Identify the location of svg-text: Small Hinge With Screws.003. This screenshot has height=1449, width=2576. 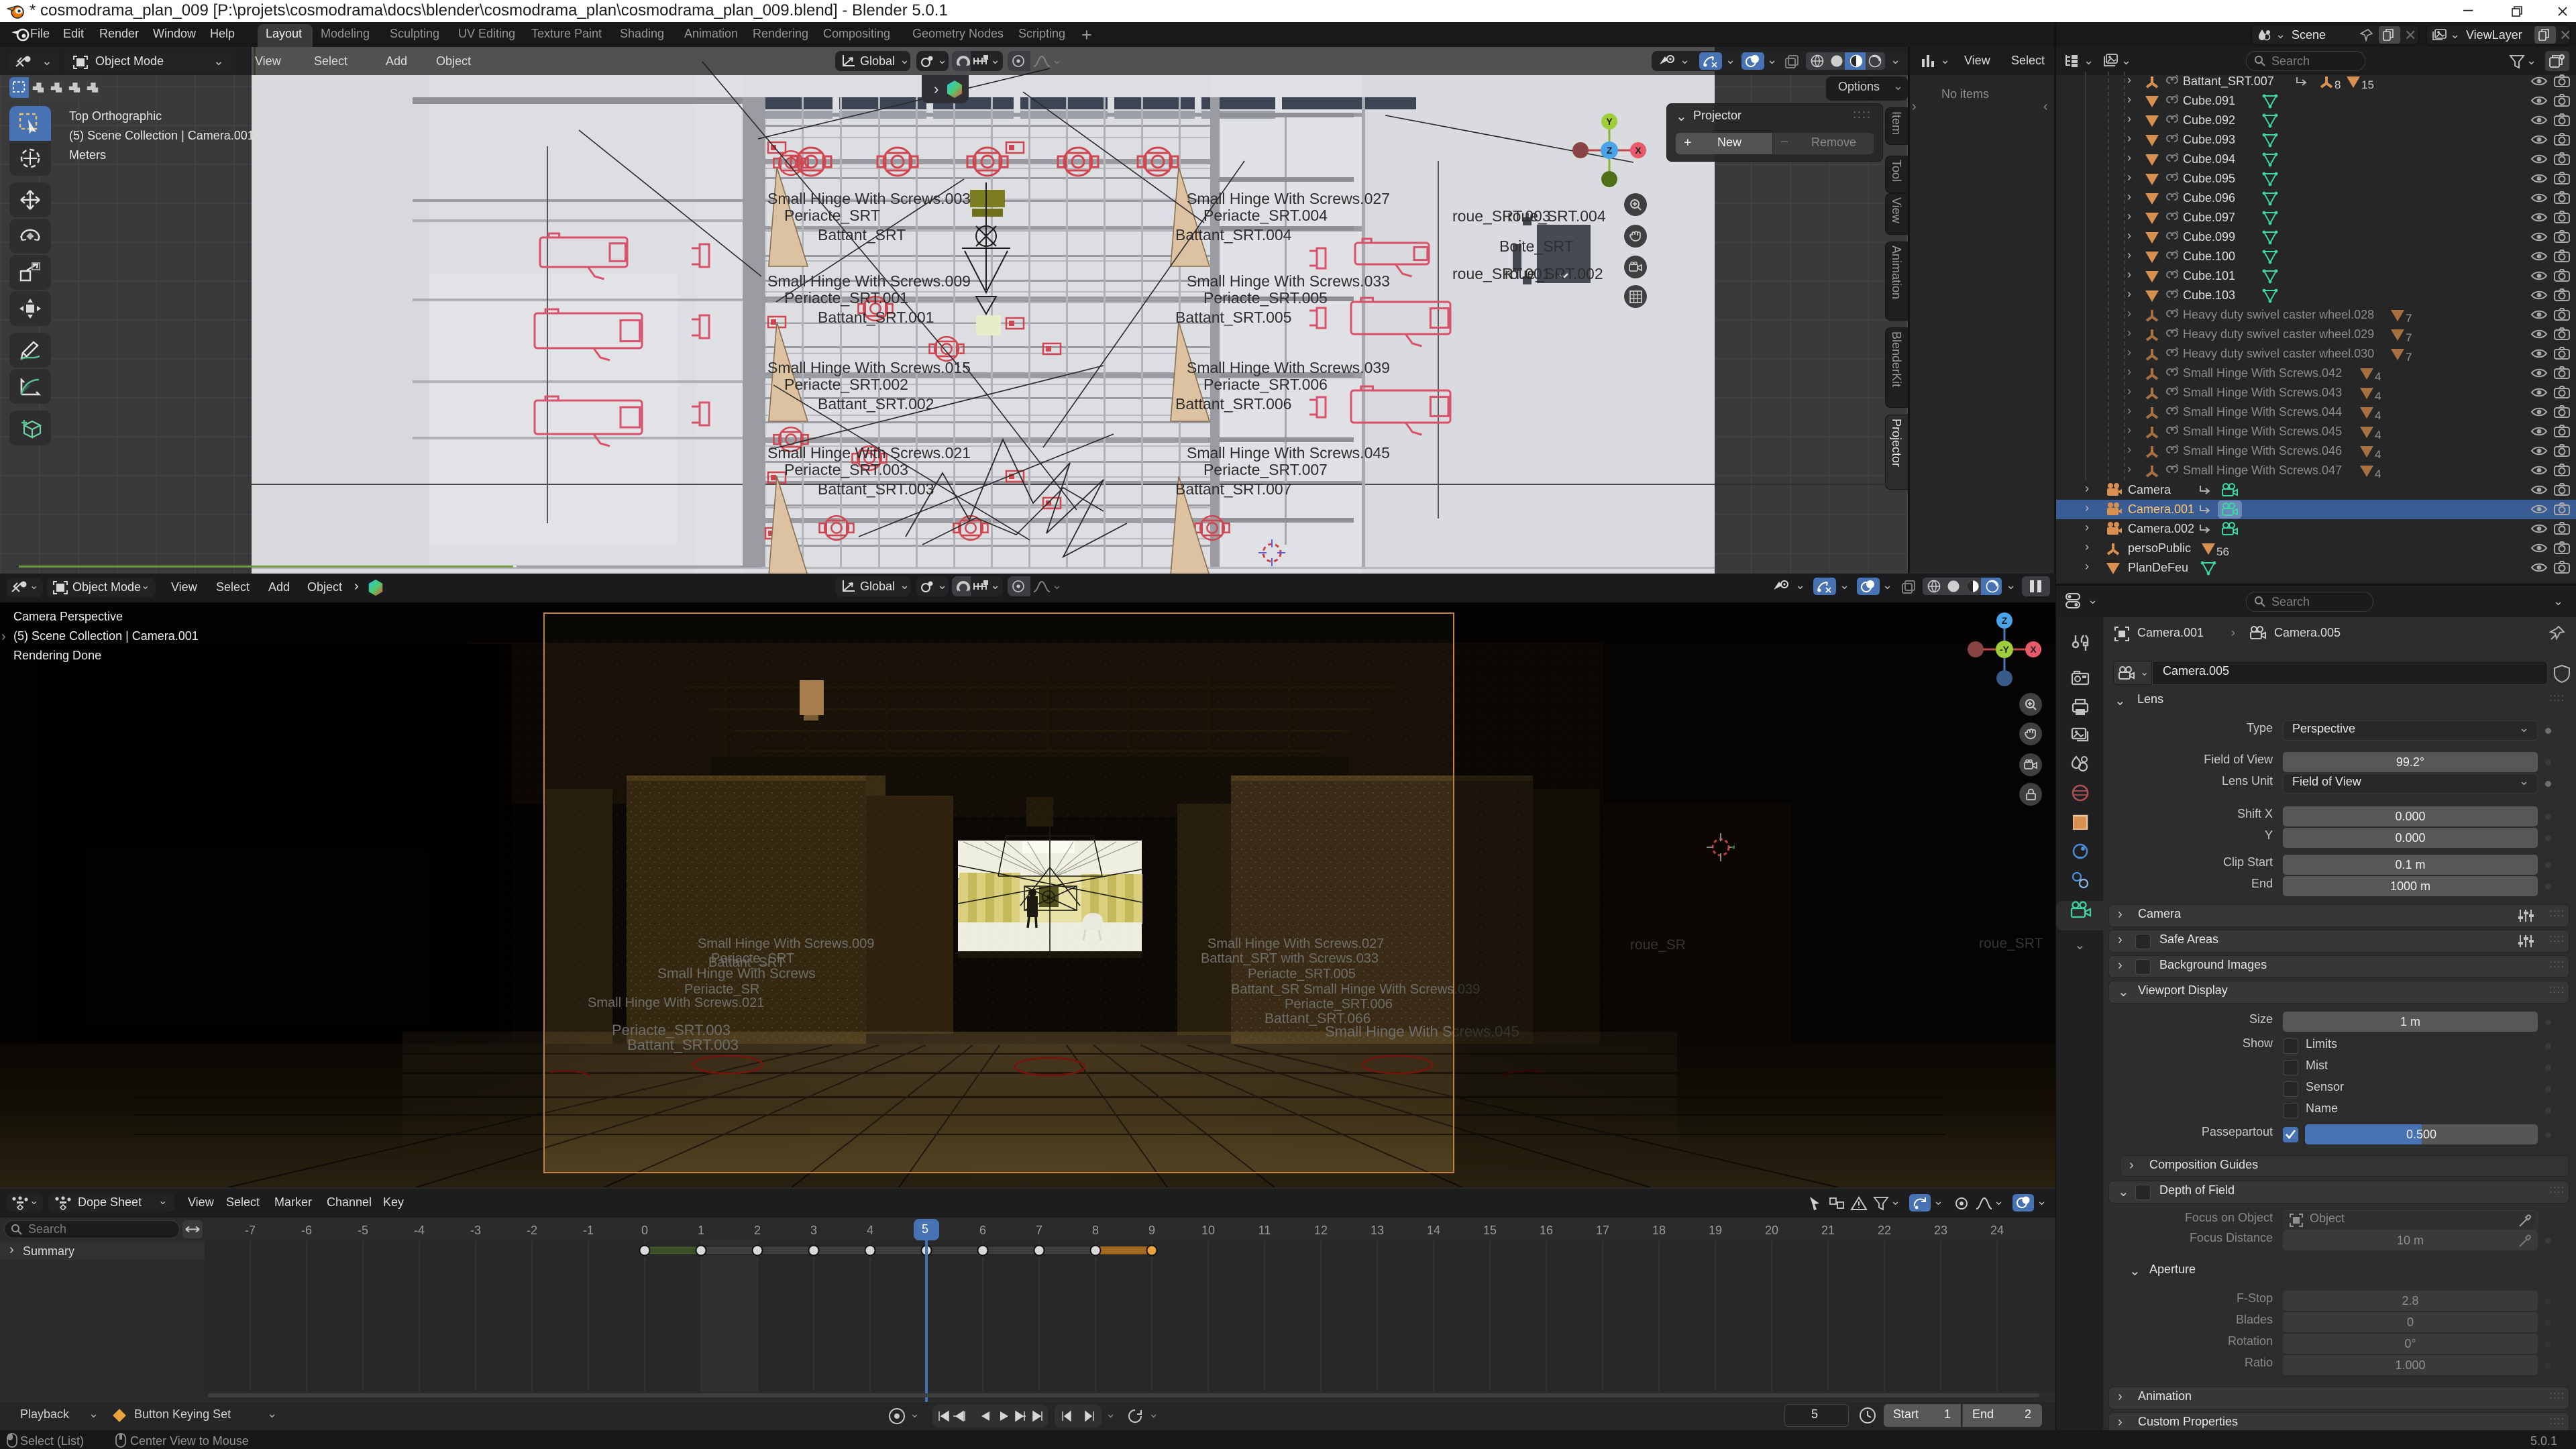
(869, 198).